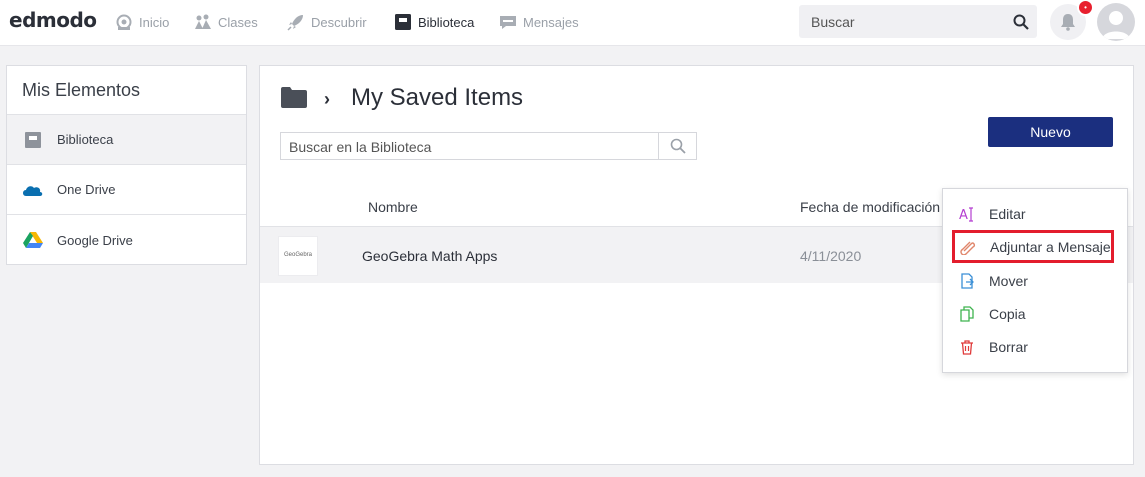  Describe the element at coordinates (1007, 313) in the screenshot. I see `menu-item-label: Copia` at that location.